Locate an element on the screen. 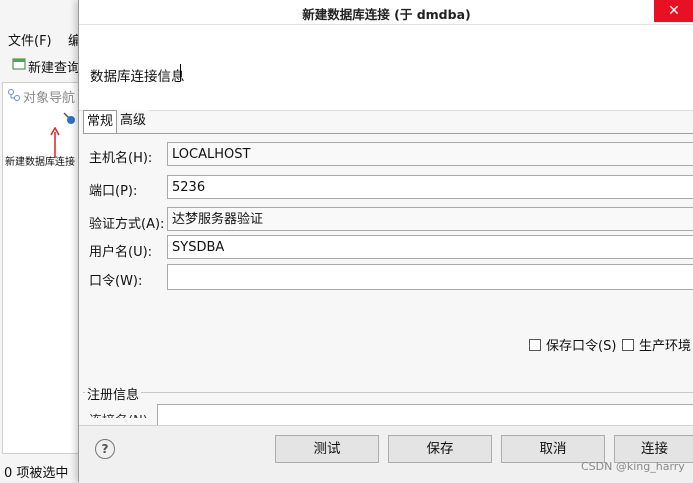  cancel-button: 取消 is located at coordinates (553, 449).